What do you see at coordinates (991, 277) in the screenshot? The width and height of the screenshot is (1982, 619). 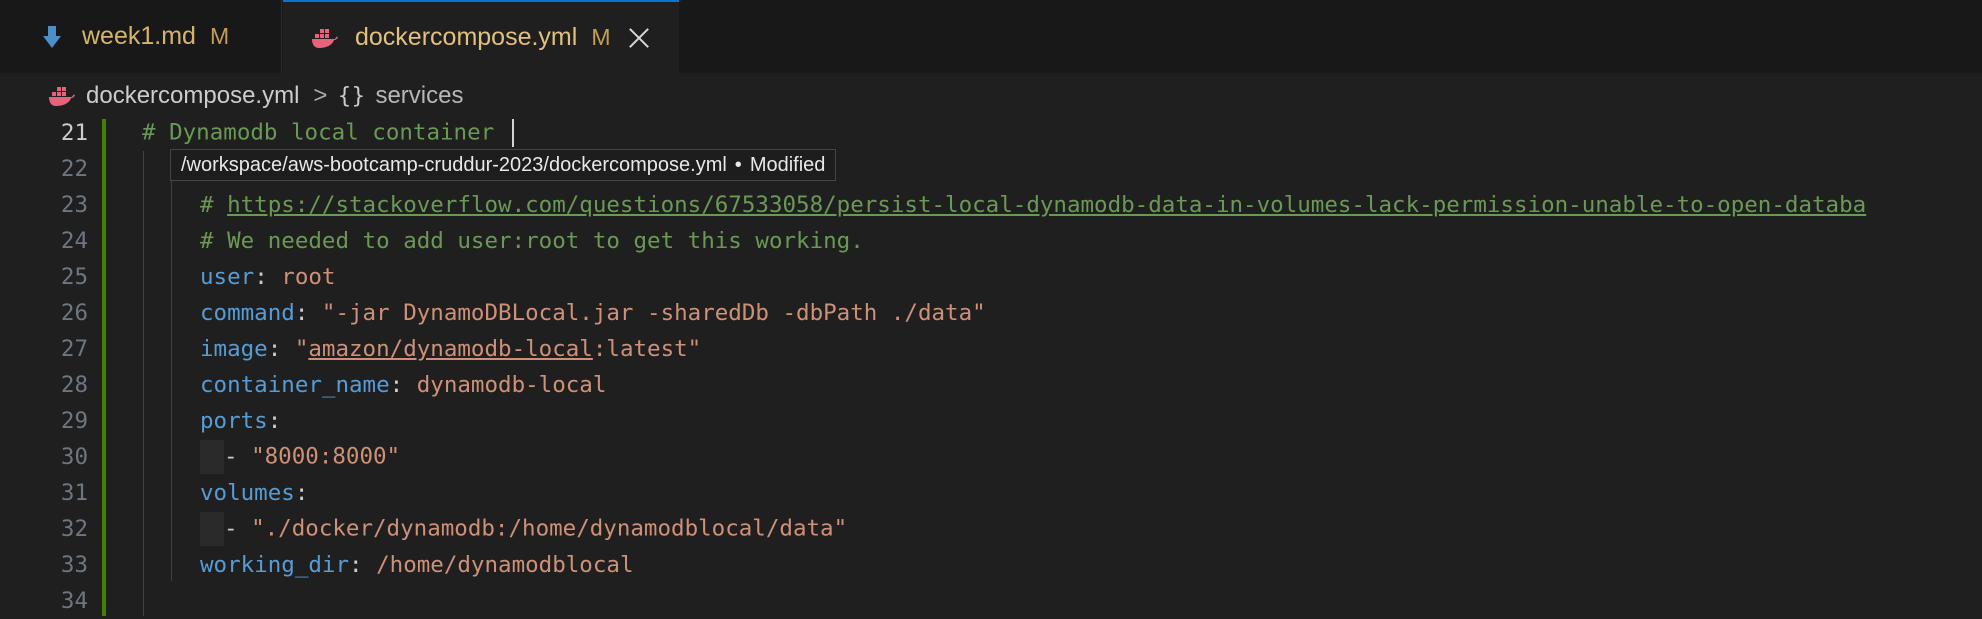 I see `code-line: 25 user: root` at bounding box center [991, 277].